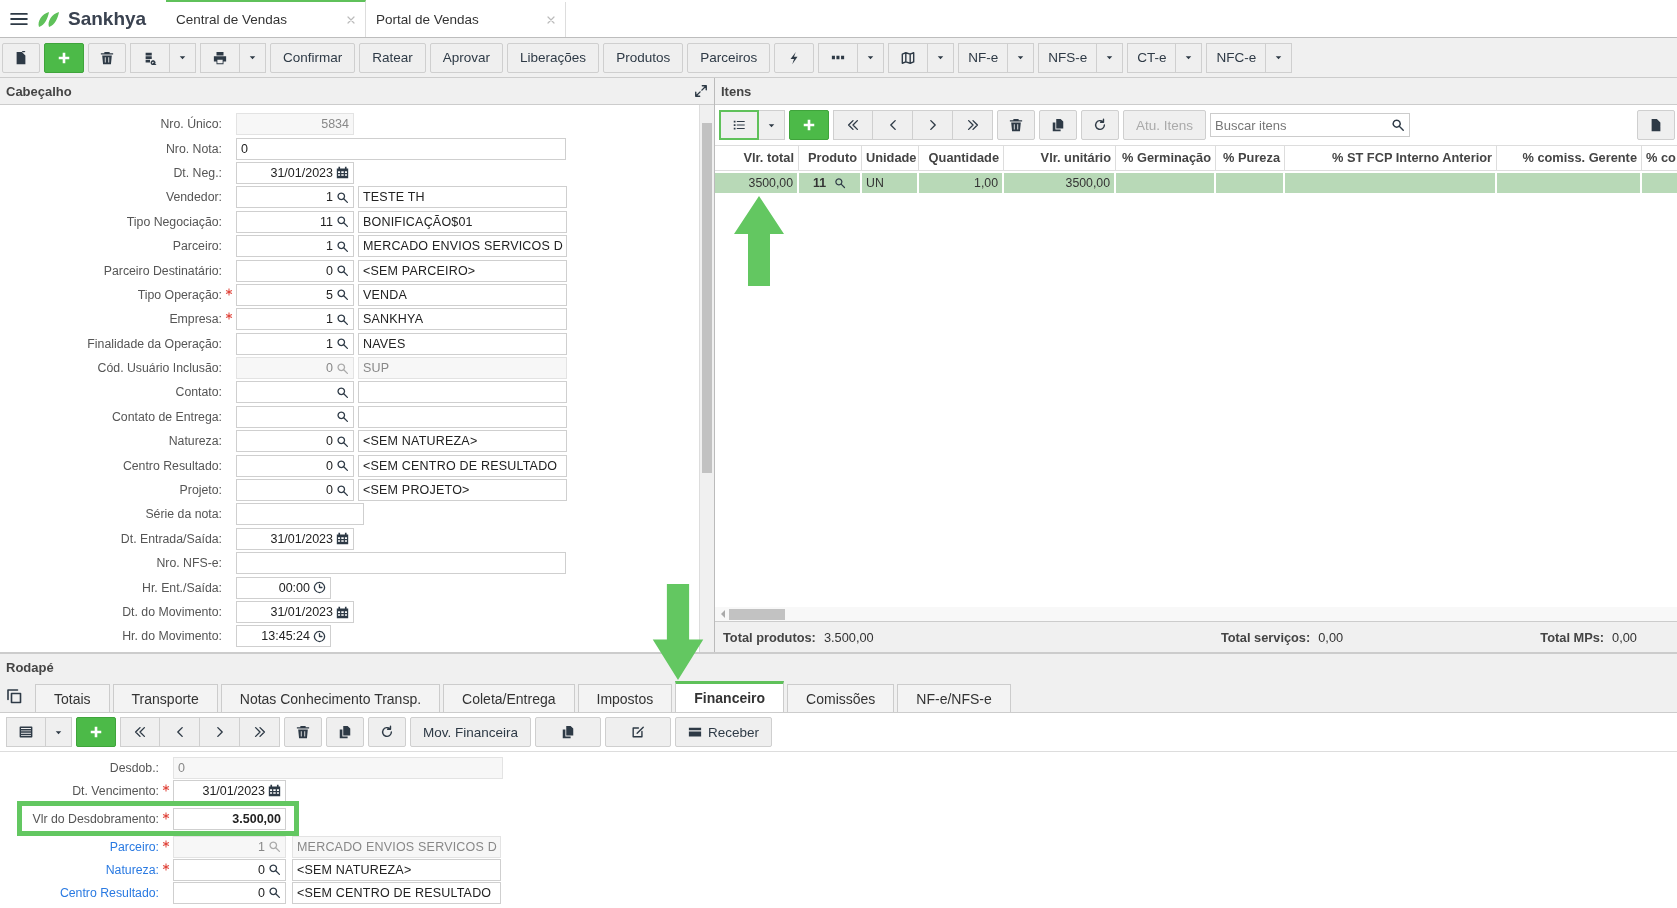 The width and height of the screenshot is (1677, 908). Describe the element at coordinates (1656, 125) in the screenshot. I see `export-button` at that location.